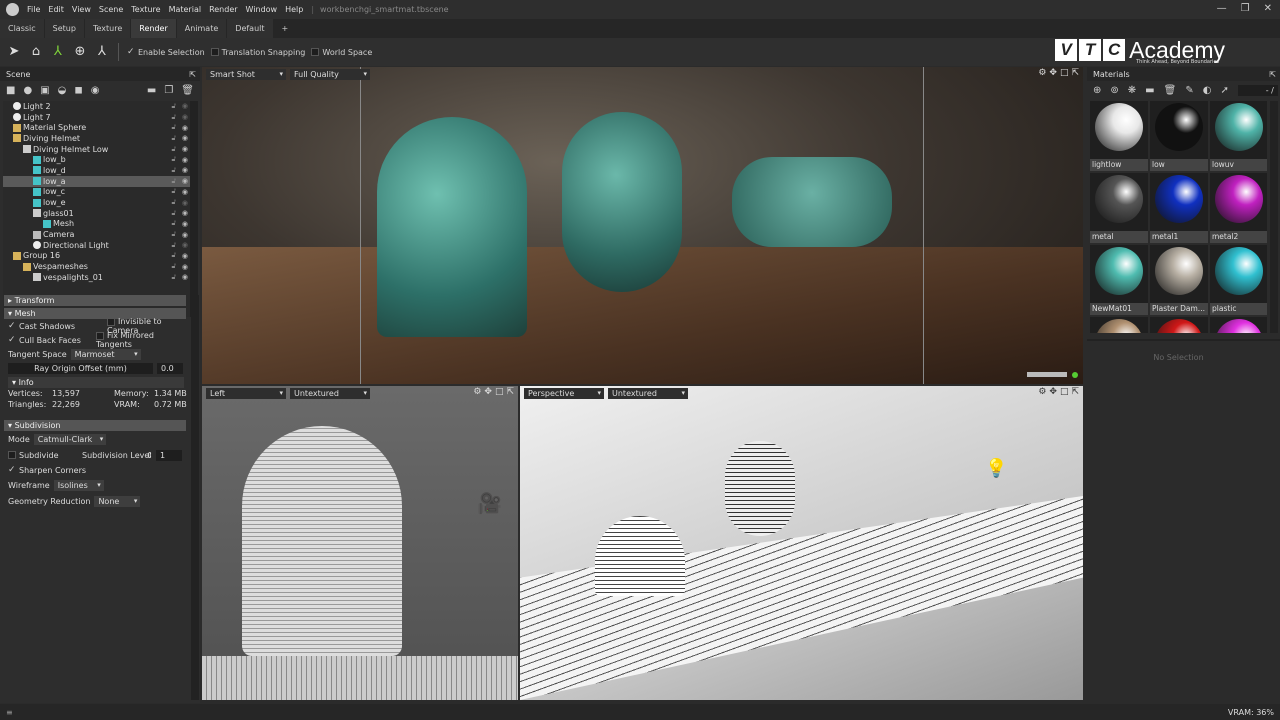 This screenshot has width=1280, height=720. I want to click on menu-texture: Texture, so click(145, 9).